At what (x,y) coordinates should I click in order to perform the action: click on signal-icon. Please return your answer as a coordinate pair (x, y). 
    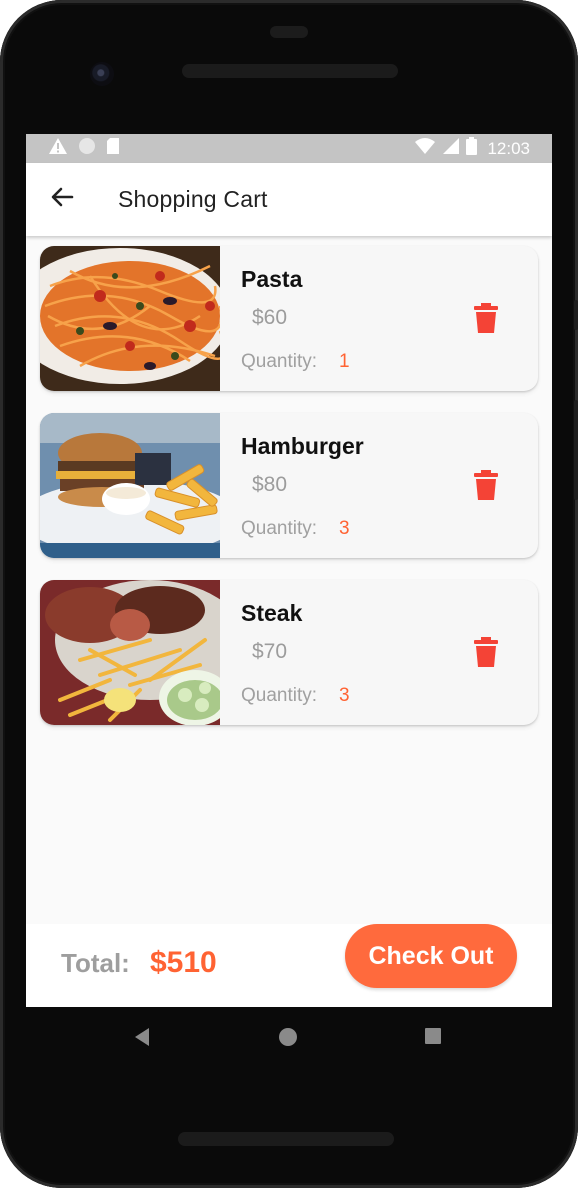
    Looking at the image, I should click on (451, 148).